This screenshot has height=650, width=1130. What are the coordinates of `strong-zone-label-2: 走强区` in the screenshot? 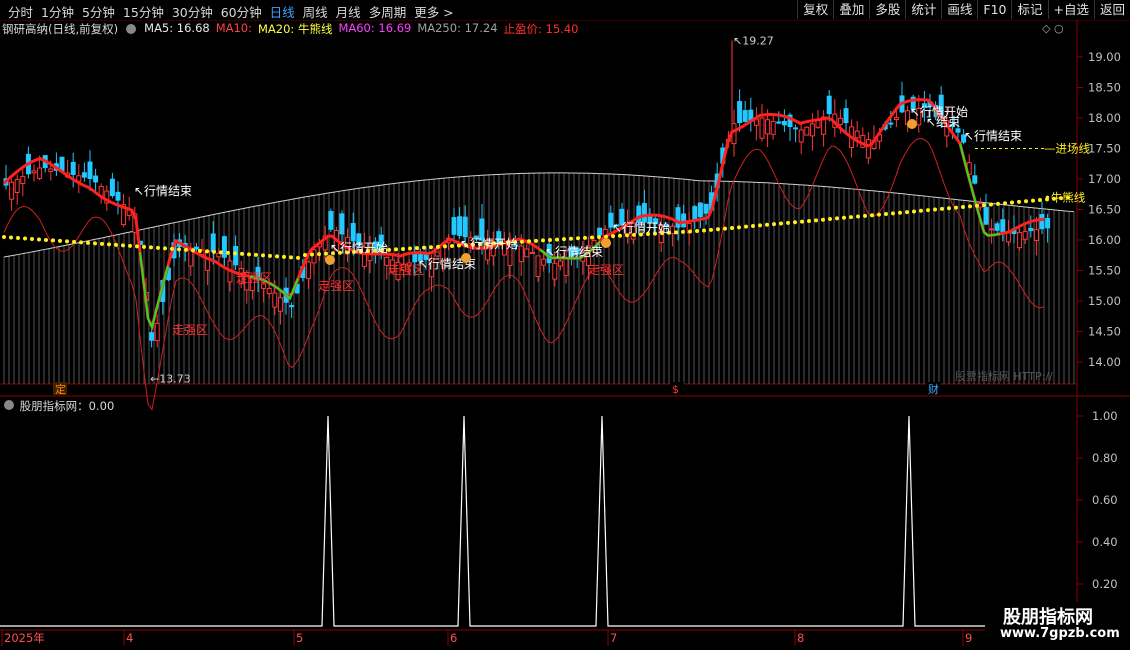 It's located at (336, 286).